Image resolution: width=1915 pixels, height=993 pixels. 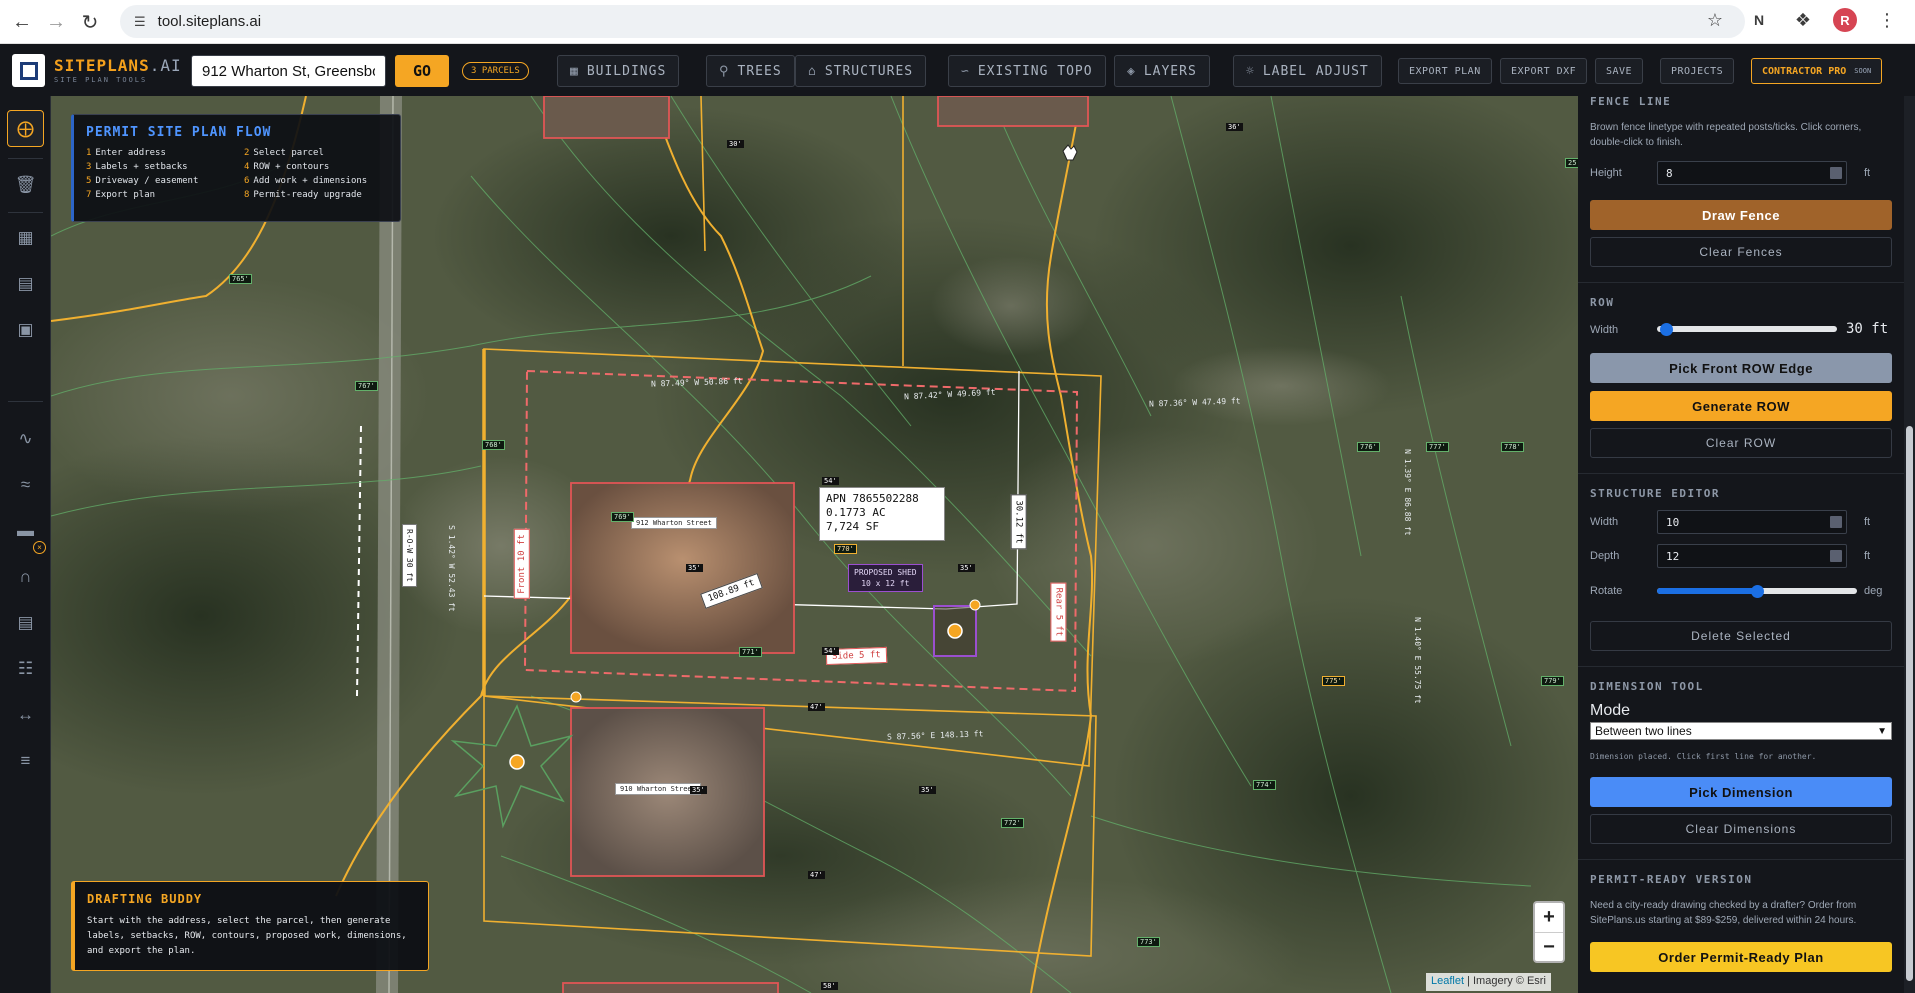 I want to click on select-target-icon: ⨁, so click(x=25, y=128).